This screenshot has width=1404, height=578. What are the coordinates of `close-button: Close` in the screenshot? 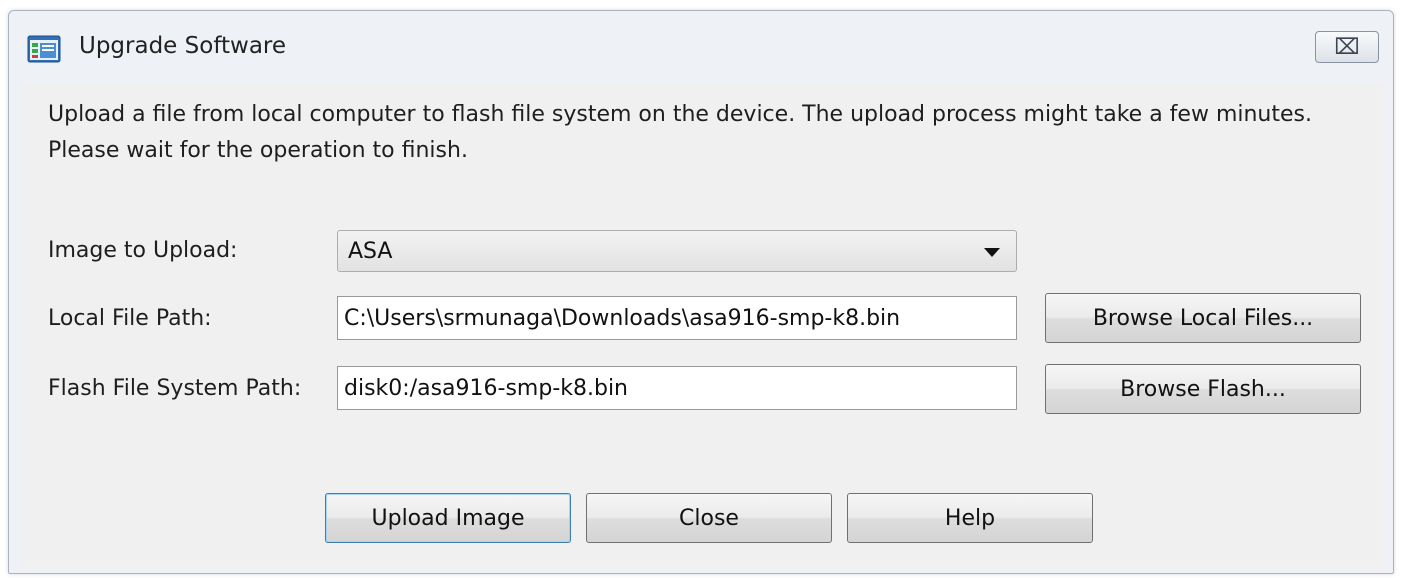 It's located at (709, 518).